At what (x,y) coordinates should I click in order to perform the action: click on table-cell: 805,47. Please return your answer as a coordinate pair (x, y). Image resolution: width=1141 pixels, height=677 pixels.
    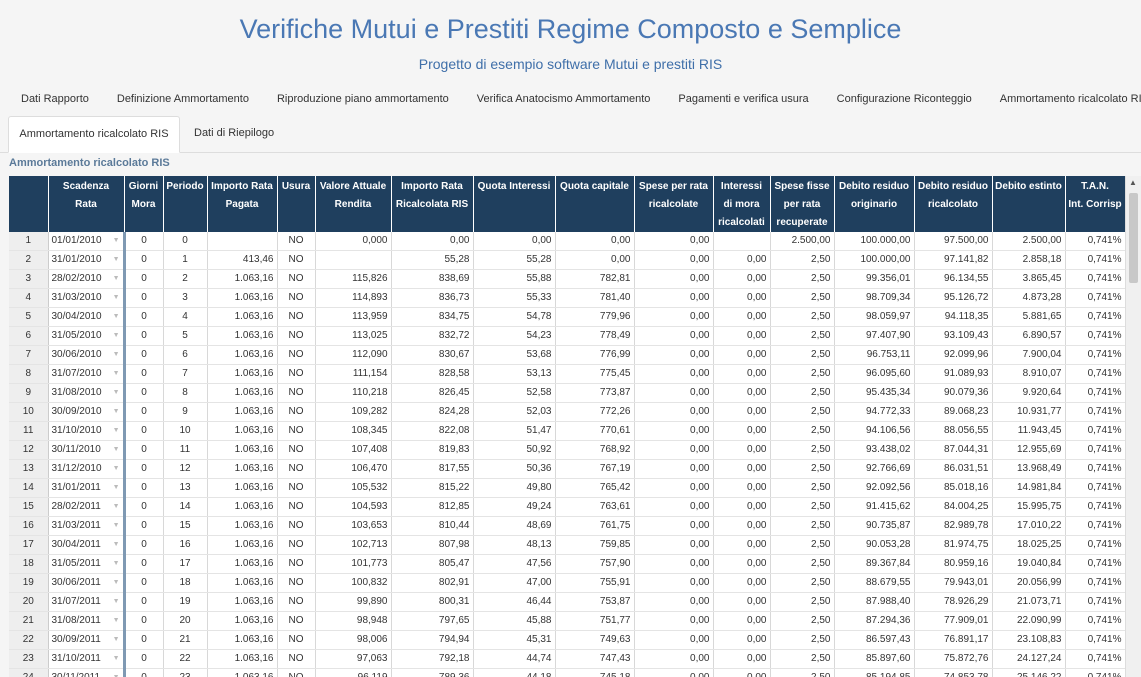
    Looking at the image, I should click on (432, 564).